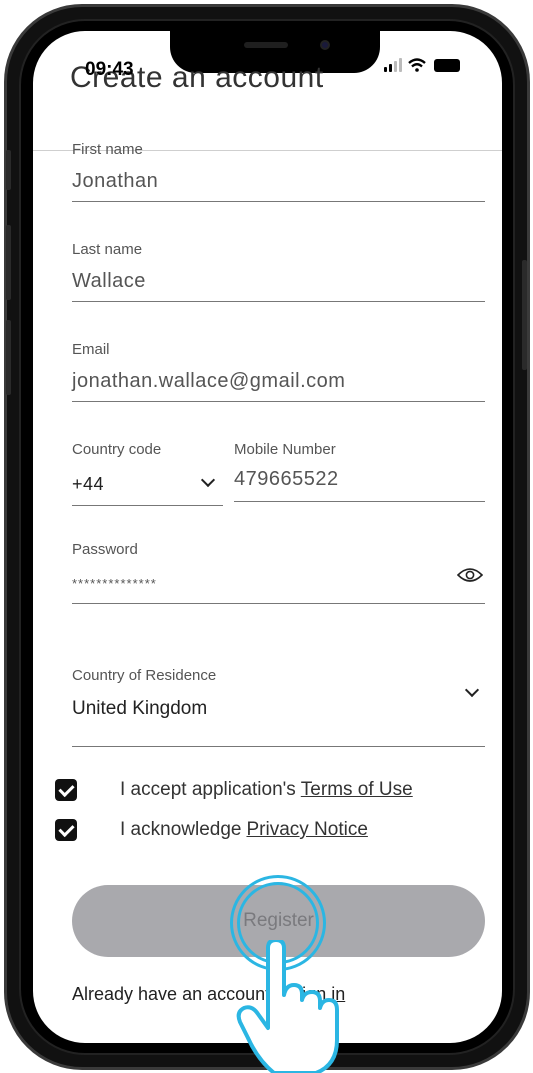 The height and width of the screenshot is (1073, 533). What do you see at coordinates (181, 829) in the screenshot?
I see `privacy-text: I acknowledge` at bounding box center [181, 829].